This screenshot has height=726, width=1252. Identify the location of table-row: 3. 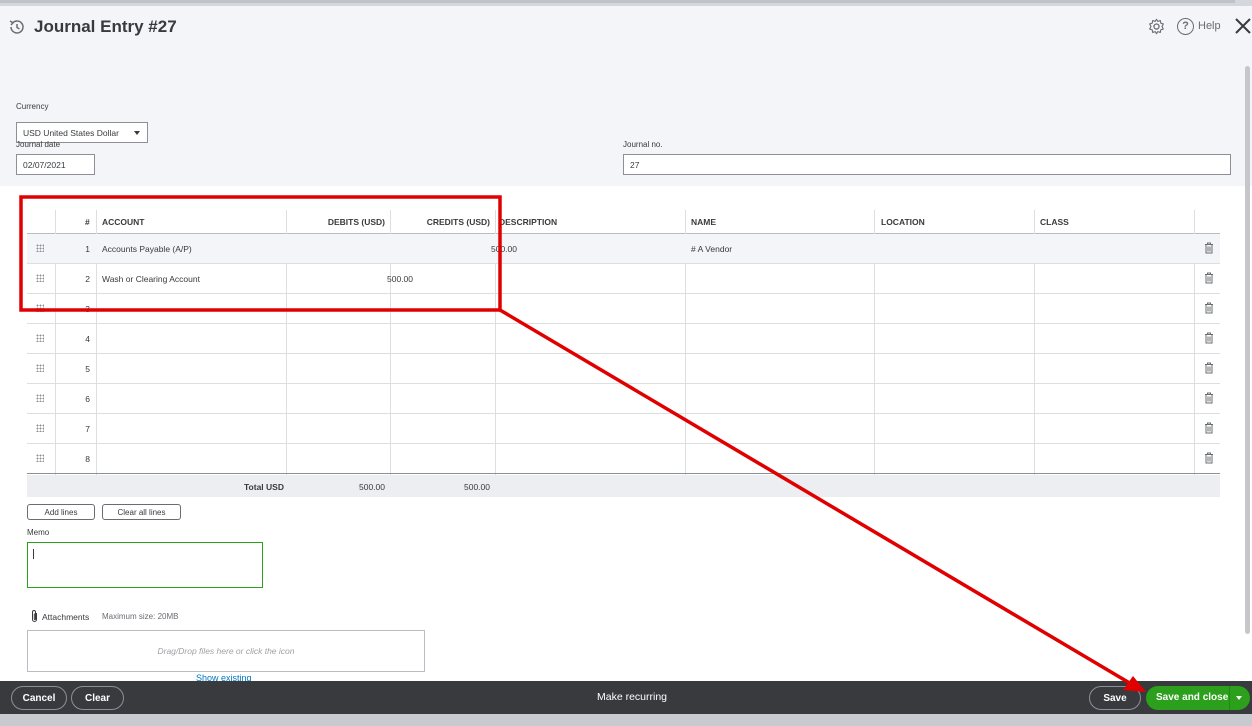
(623, 309).